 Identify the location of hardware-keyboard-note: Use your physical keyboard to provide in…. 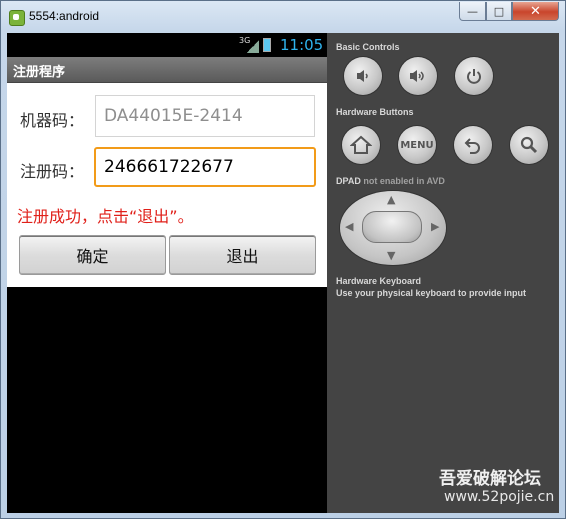
(431, 293).